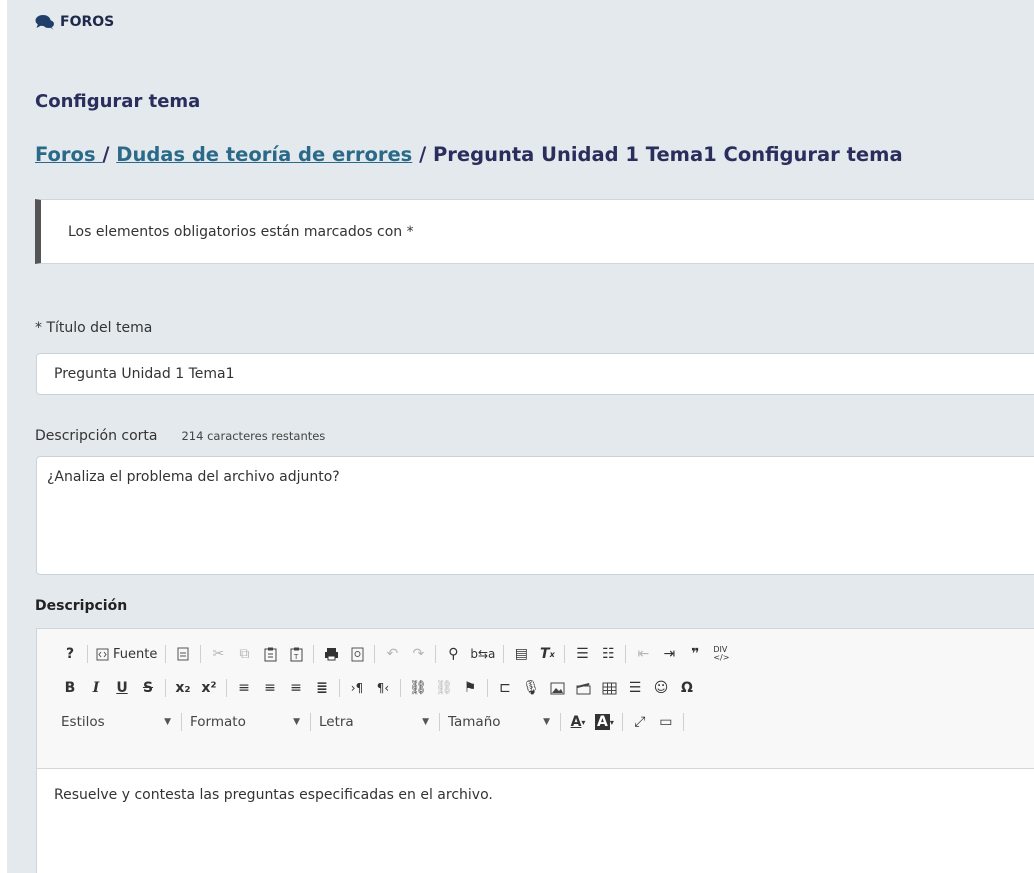 This screenshot has width=1034, height=873. I want to click on remove-format-icon: Tx, so click(547, 654).